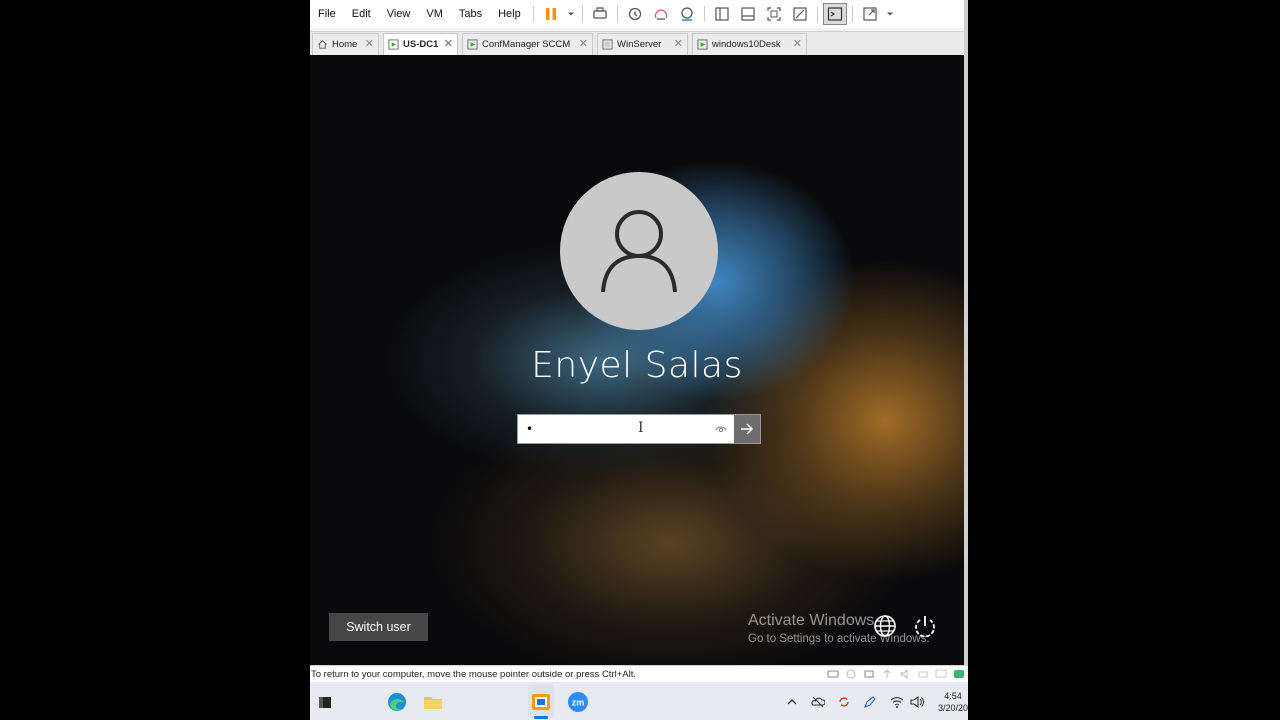 The height and width of the screenshot is (720, 1280). Describe the element at coordinates (615, 429) in the screenshot. I see `password-input` at that location.